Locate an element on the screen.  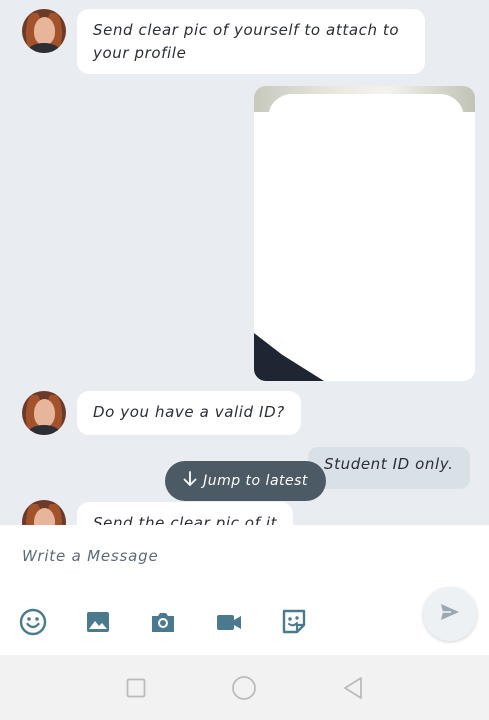
send-icon is located at coordinates (450, 614).